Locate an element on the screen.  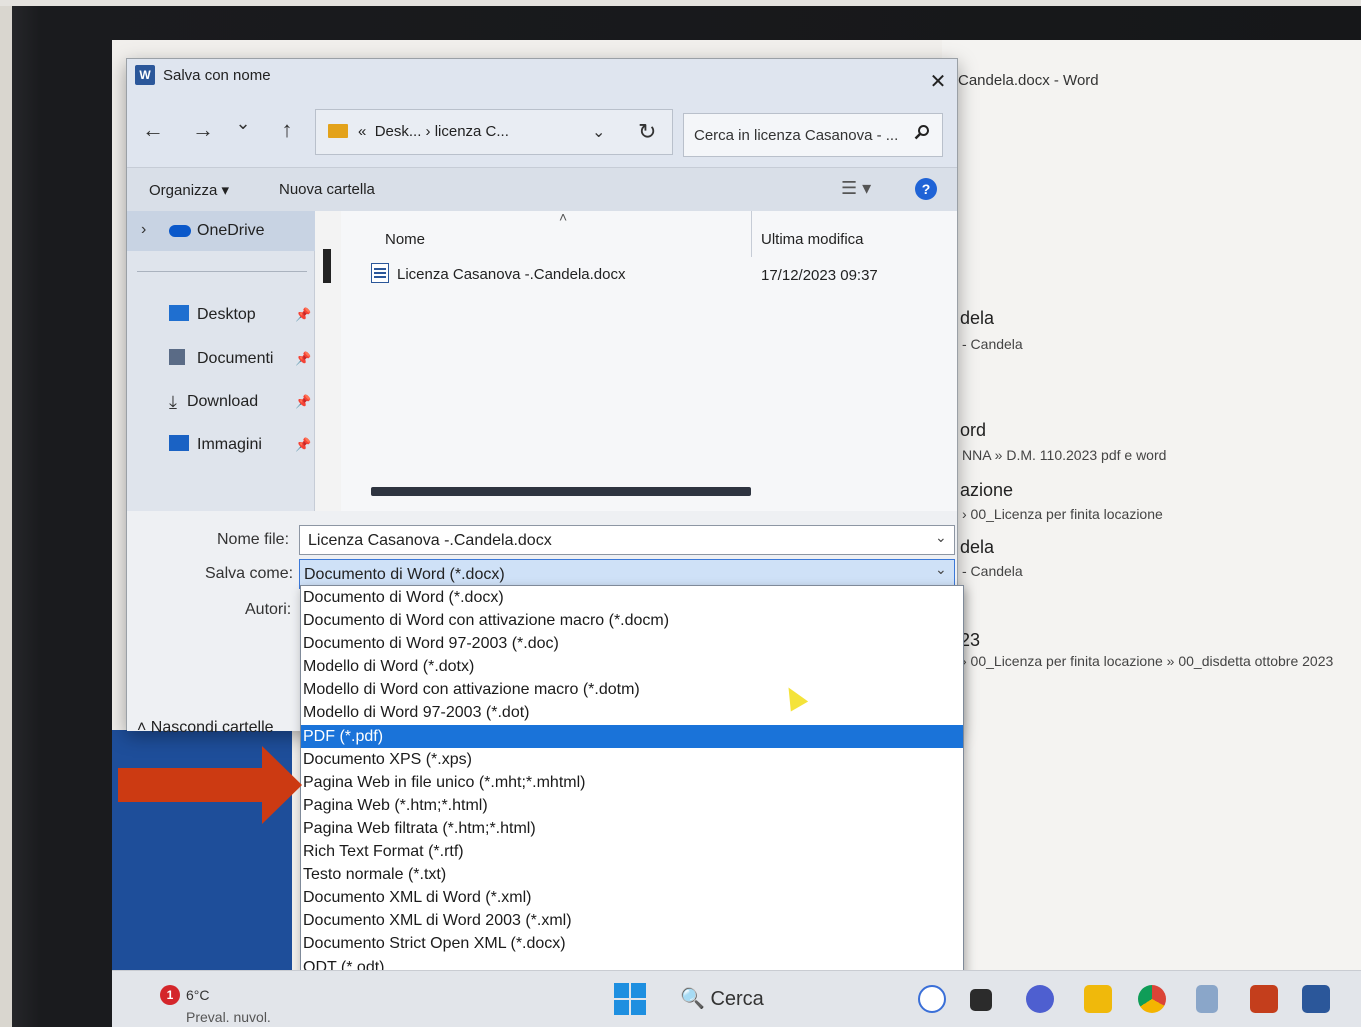
horizontal-scrollbar is located at coordinates (561, 491).